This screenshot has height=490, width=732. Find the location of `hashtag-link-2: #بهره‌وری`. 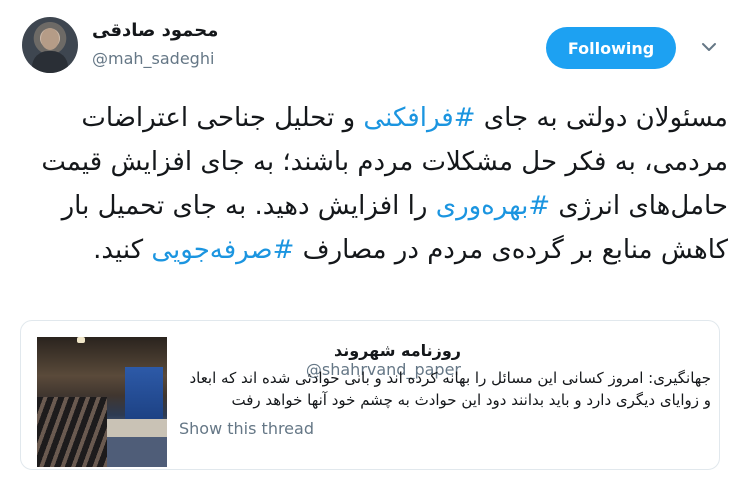

hashtag-link-2: #بهره‌وری is located at coordinates (493, 206).